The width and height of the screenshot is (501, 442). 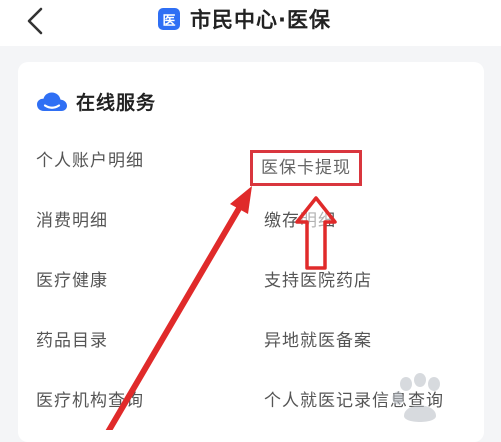 What do you see at coordinates (306, 168) in the screenshot?
I see `service-medical-card-withdrawal: 医保卡提现` at bounding box center [306, 168].